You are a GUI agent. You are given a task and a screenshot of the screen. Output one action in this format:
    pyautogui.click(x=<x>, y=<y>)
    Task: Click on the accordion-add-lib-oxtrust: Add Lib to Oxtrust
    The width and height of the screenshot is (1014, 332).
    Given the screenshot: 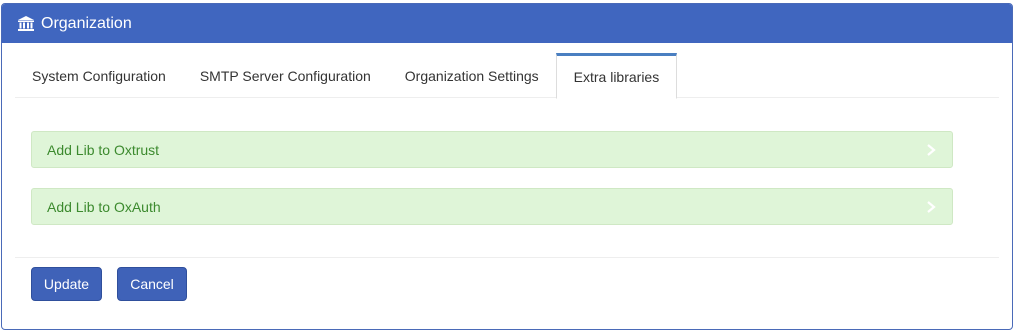 What is the action you would take?
    pyautogui.click(x=492, y=149)
    